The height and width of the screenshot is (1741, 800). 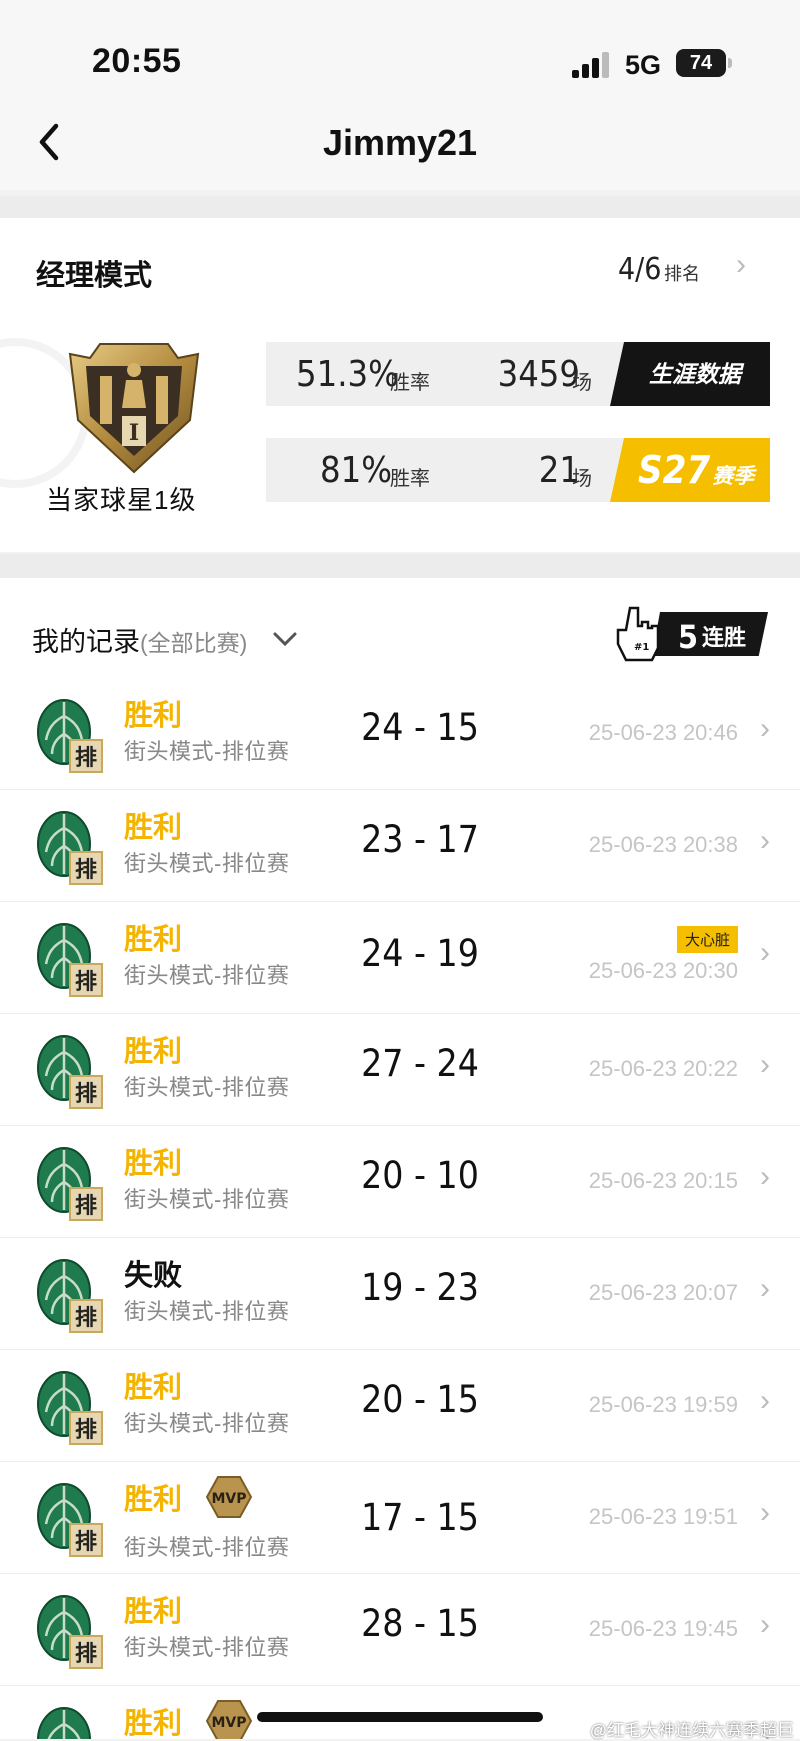 I want to click on page-title: Jimmy21, so click(x=400, y=142).